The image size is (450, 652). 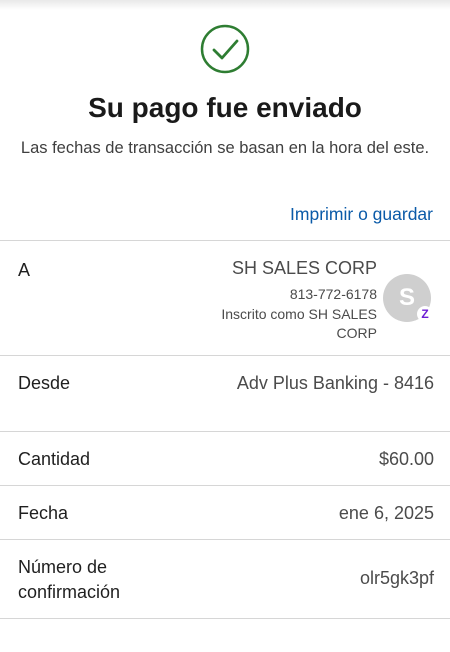 I want to click on zelle-glyph: Z, so click(x=425, y=314).